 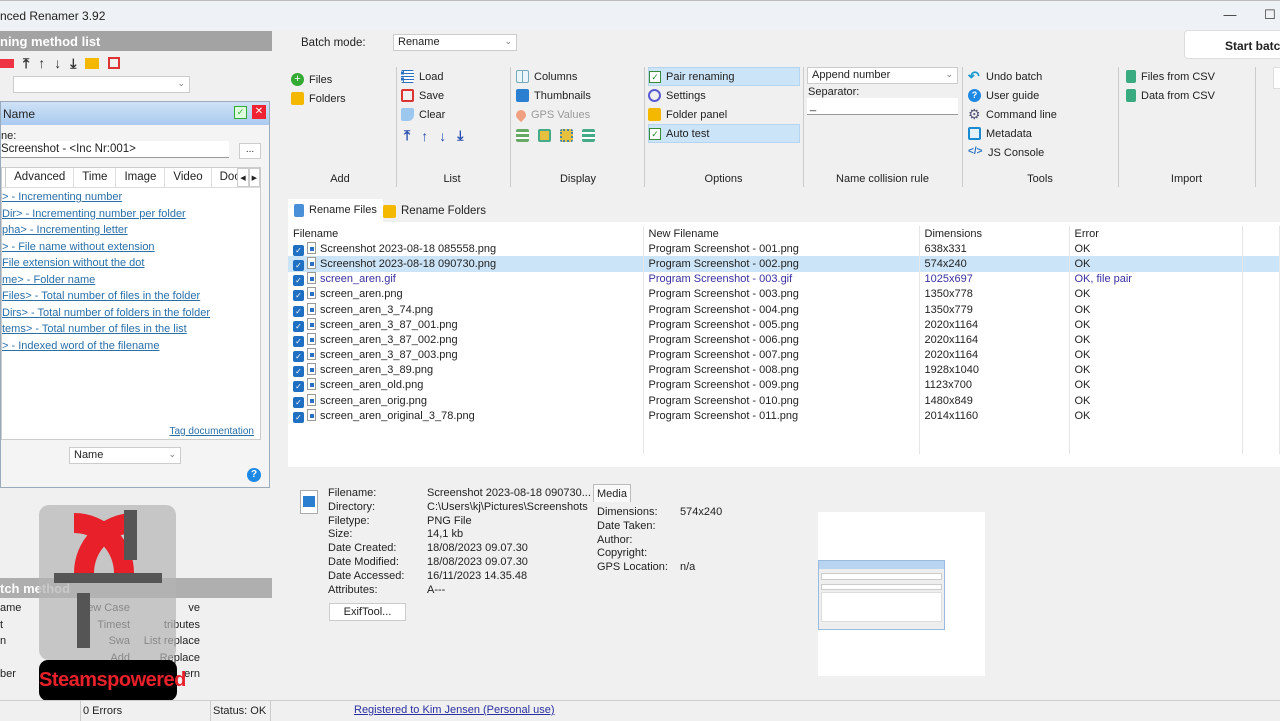 What do you see at coordinates (1012, 95) in the screenshot?
I see `user-guide-button: ? User guide` at bounding box center [1012, 95].